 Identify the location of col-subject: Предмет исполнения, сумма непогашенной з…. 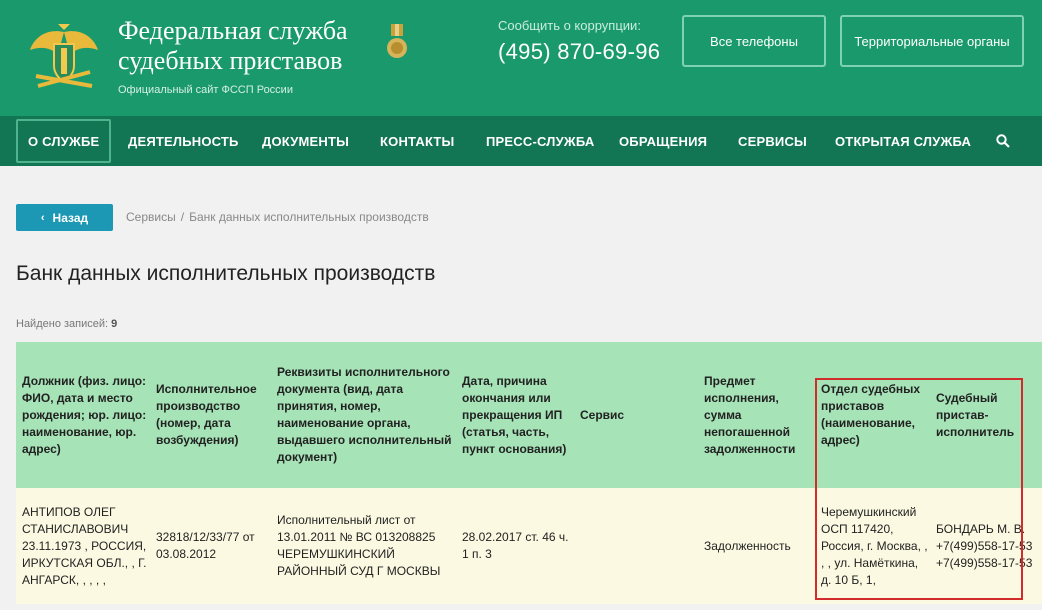
(756, 415).